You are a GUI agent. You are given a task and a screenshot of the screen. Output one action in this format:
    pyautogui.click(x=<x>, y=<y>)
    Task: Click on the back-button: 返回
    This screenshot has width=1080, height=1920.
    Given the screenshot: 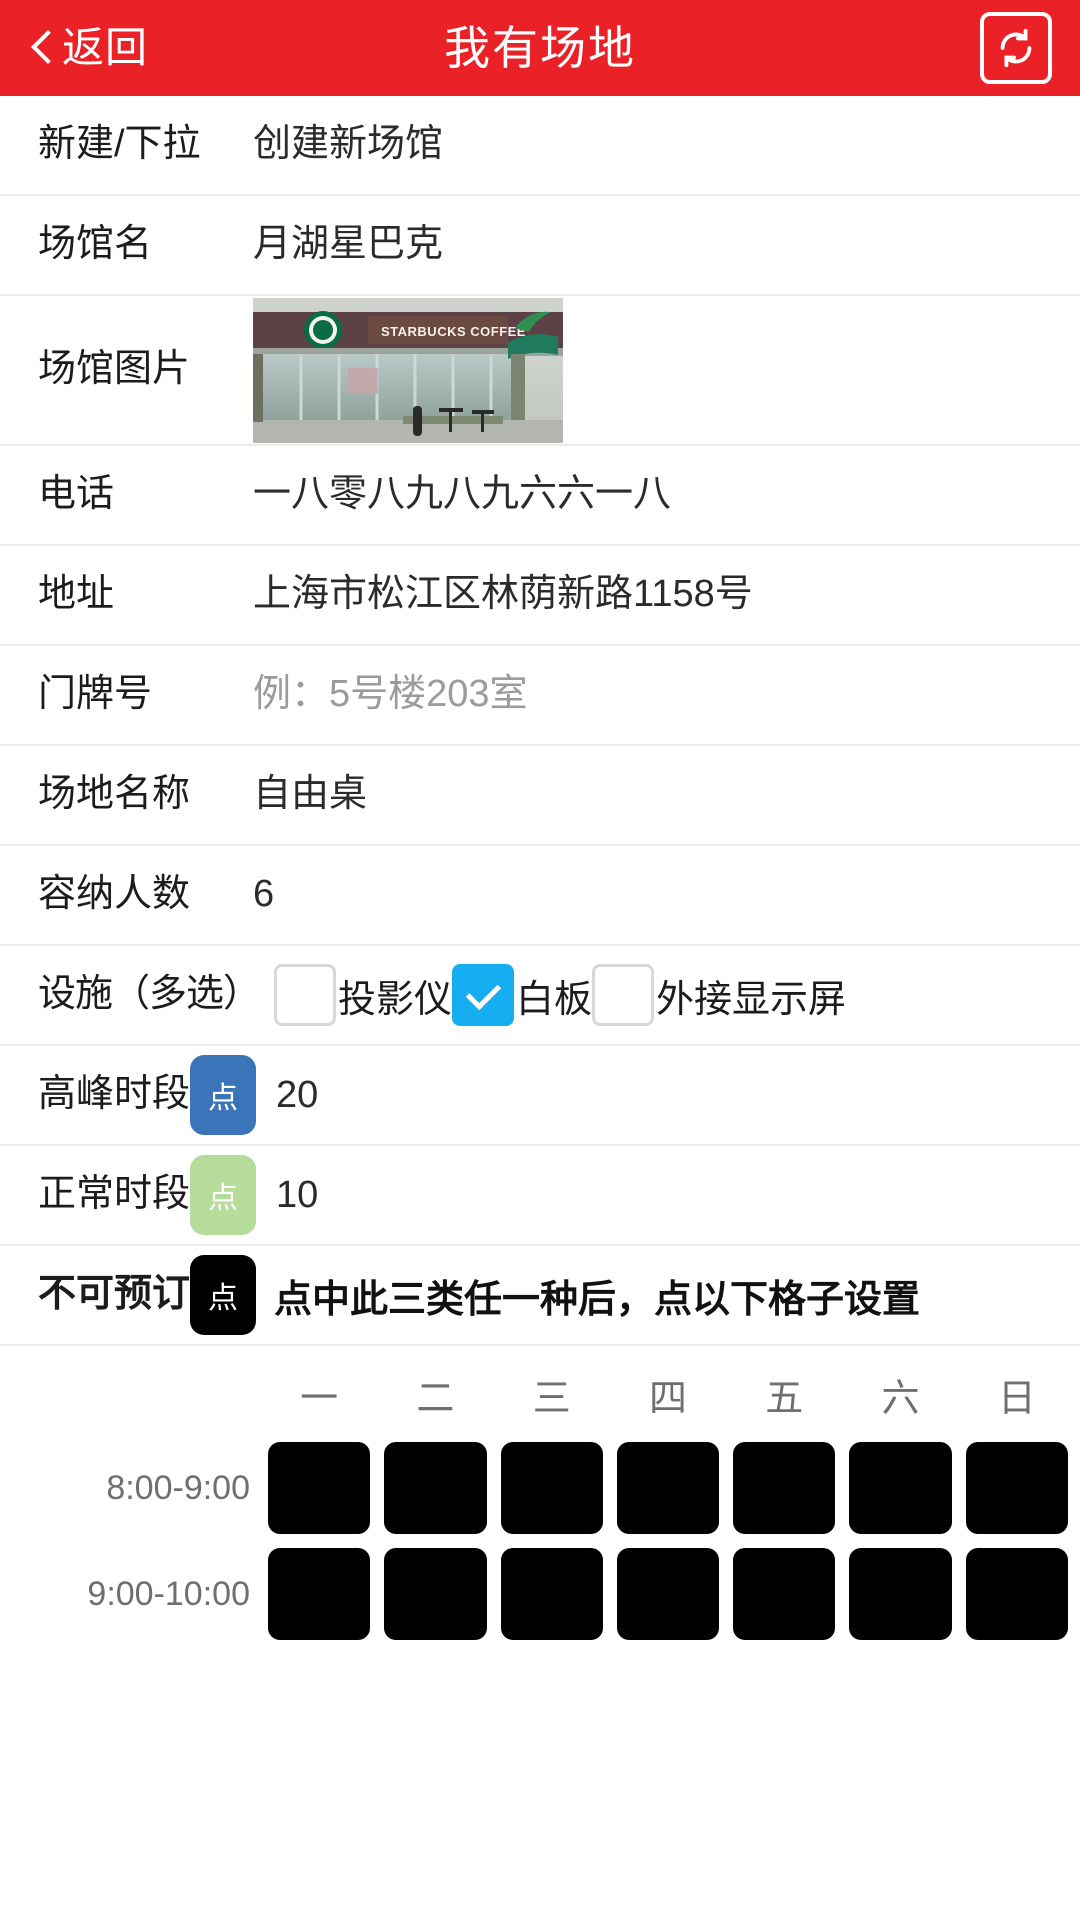 What is the action you would take?
    pyautogui.click(x=89, y=48)
    